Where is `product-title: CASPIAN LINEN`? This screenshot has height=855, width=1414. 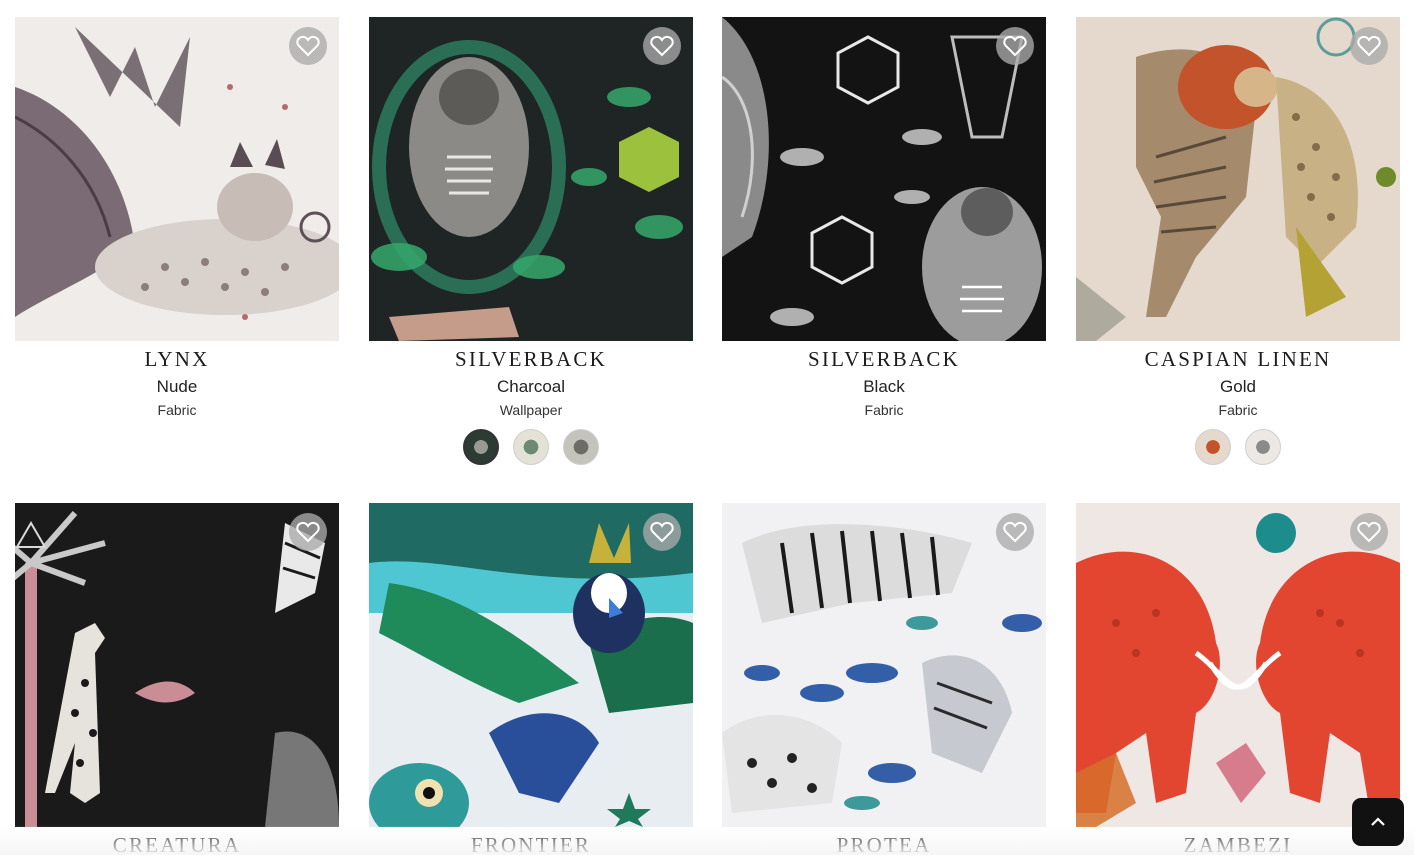 product-title: CASPIAN LINEN is located at coordinates (1238, 359).